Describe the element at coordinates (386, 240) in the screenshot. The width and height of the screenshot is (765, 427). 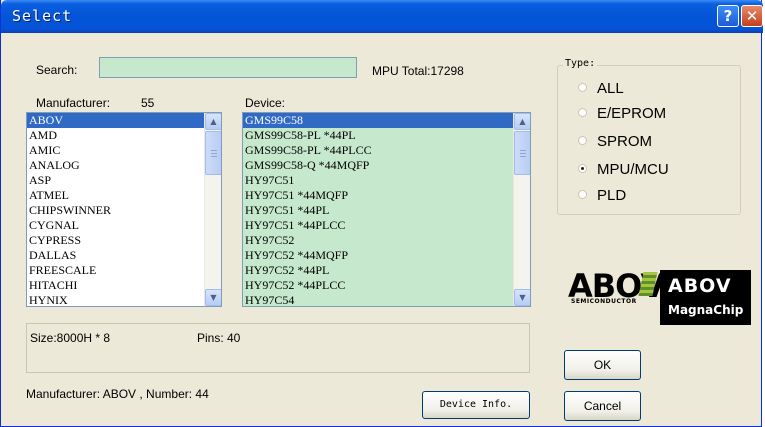
I see `list-item: HY97C52` at that location.